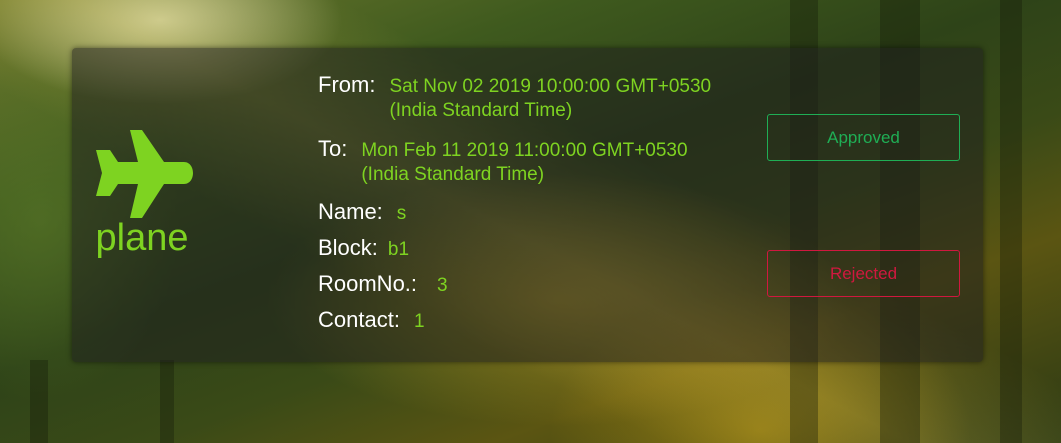 The height and width of the screenshot is (443, 1061). What do you see at coordinates (863, 273) in the screenshot?
I see `rejected-button: Rejected` at bounding box center [863, 273].